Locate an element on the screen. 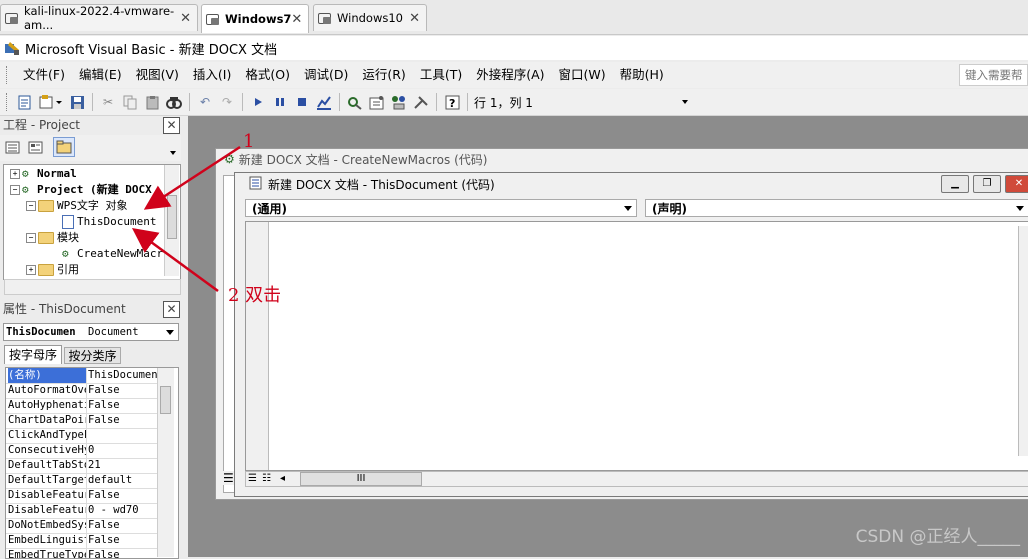 The image size is (1028, 559). property-value: default is located at coordinates (123, 480).